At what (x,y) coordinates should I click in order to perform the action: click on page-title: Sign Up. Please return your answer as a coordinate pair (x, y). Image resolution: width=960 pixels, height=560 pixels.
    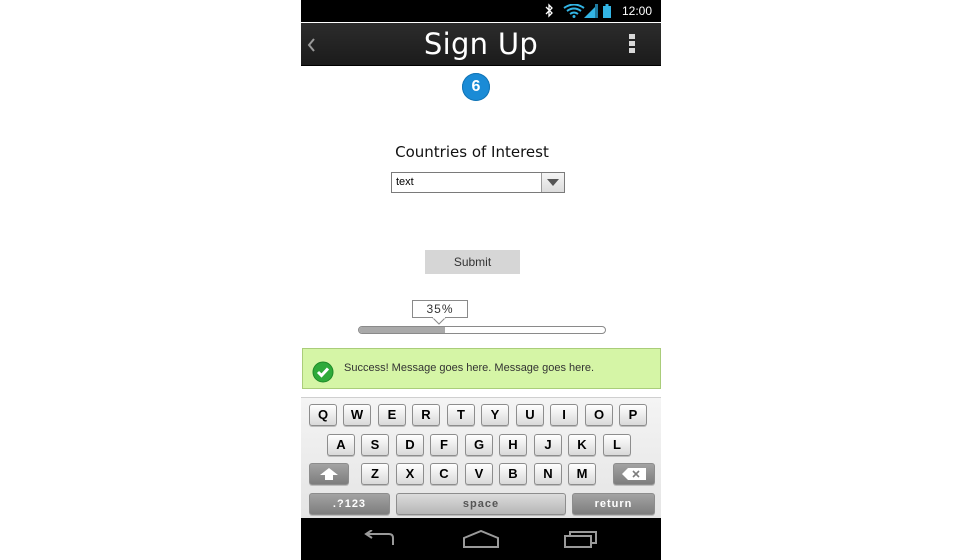
    Looking at the image, I should click on (481, 44).